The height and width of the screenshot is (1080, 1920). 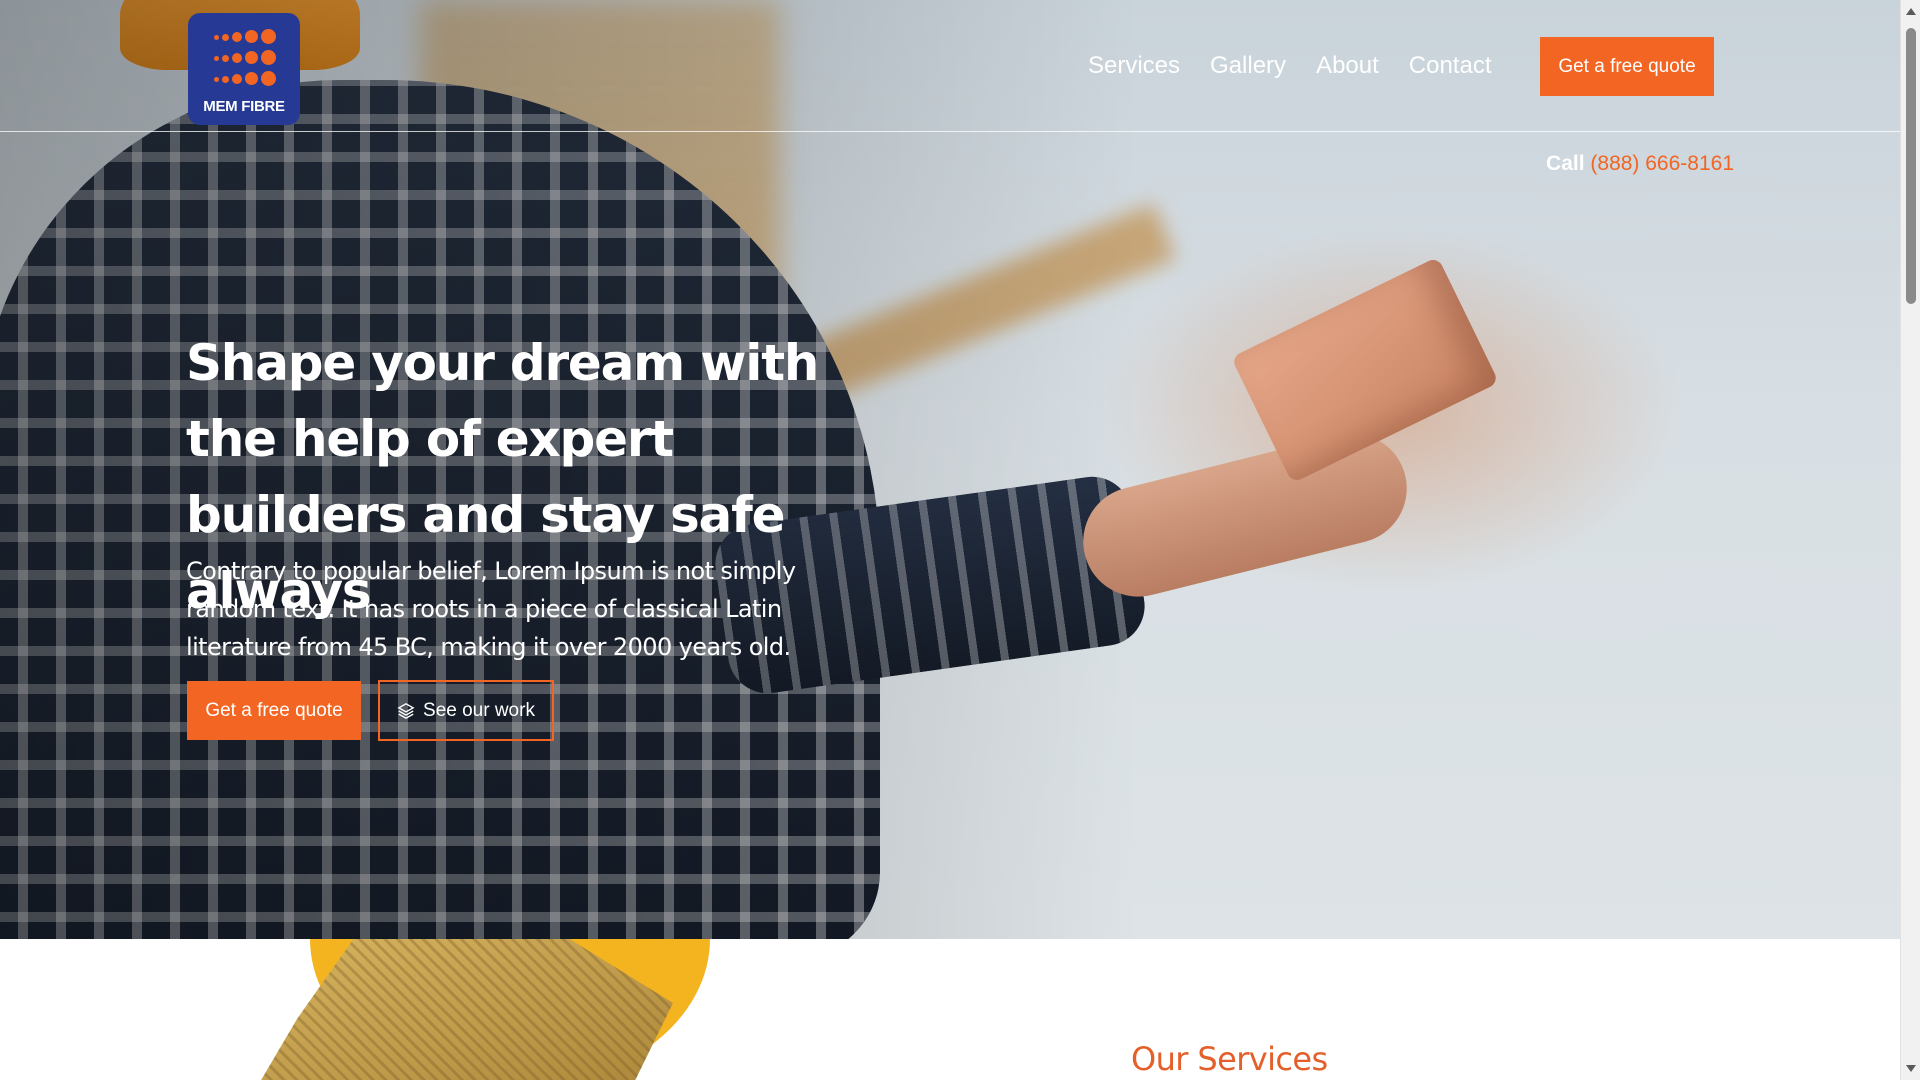 What do you see at coordinates (1290, 66) in the screenshot?
I see `main-nav: Services Gallery About Contact` at bounding box center [1290, 66].